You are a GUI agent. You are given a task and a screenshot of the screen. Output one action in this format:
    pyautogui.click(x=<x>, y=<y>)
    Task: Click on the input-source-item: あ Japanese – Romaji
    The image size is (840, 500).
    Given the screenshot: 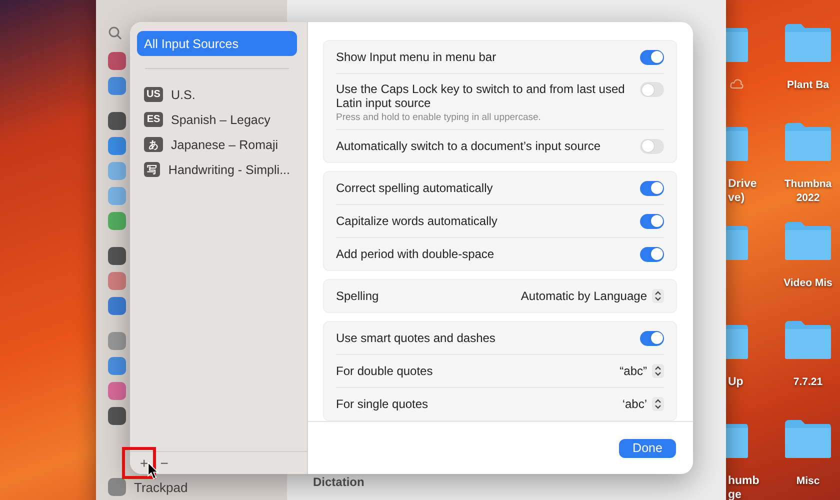 What is the action you would take?
    pyautogui.click(x=217, y=144)
    